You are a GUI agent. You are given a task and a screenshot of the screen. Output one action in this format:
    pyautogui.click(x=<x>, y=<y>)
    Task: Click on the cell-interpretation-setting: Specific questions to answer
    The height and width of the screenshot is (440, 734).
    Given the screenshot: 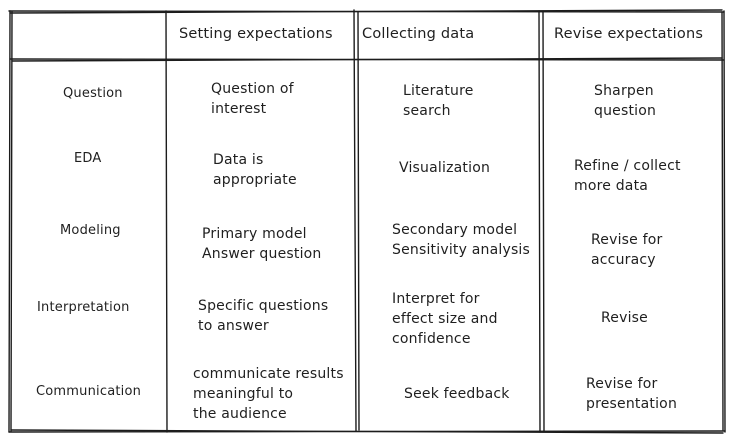 What is the action you would take?
    pyautogui.click(x=263, y=316)
    